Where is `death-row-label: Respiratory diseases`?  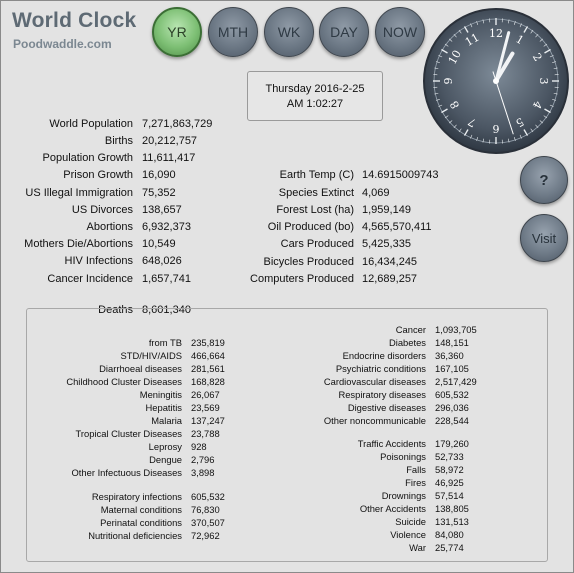 death-row-label: Respiratory diseases is located at coordinates (382, 394).